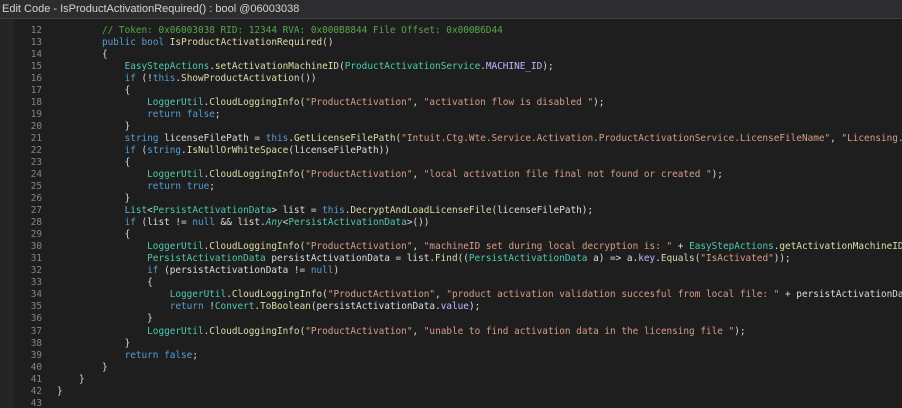  What do you see at coordinates (451, 115) in the screenshot?
I see `code-line: 19 return false;` at bounding box center [451, 115].